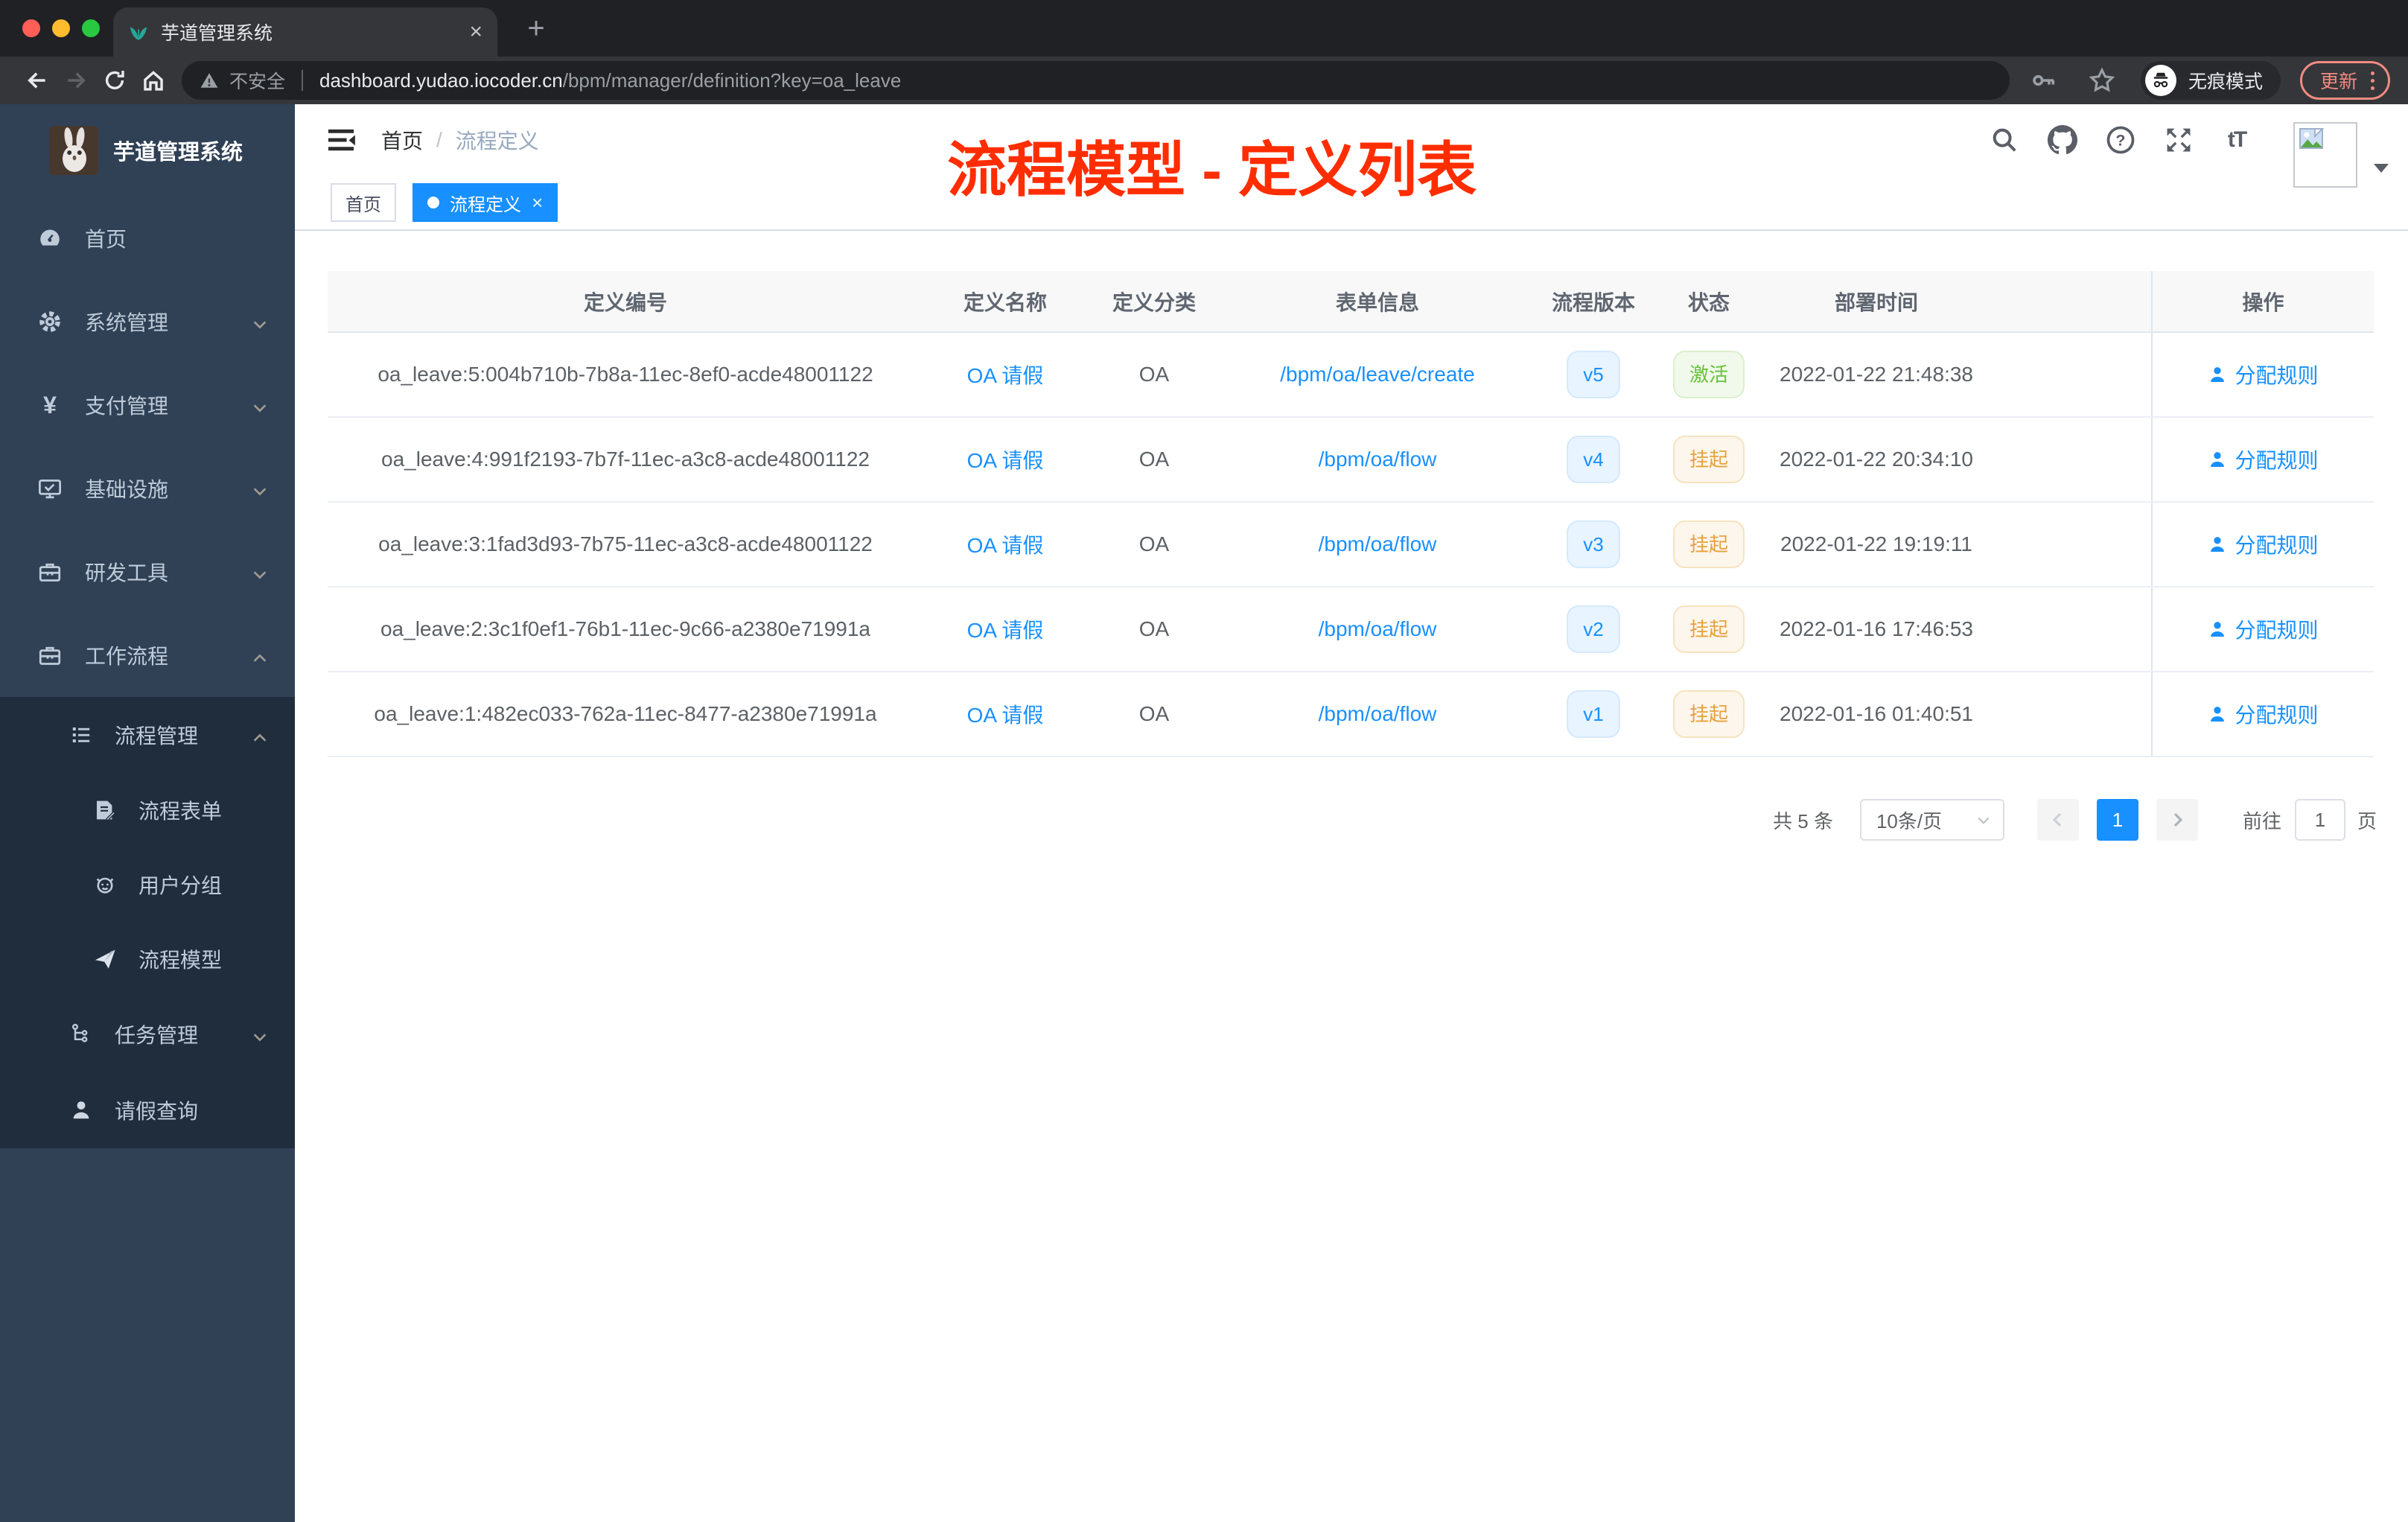 Image resolution: width=2408 pixels, height=1522 pixels. Describe the element at coordinates (402, 140) in the screenshot. I see `breadcrumb-home: 首页` at that location.